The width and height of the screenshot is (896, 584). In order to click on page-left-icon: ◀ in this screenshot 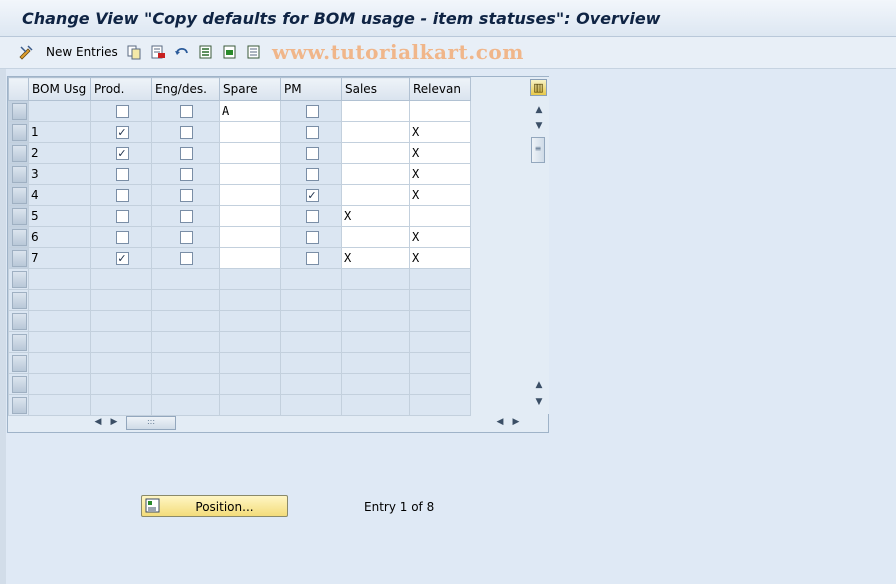, I will do `click(500, 422)`.